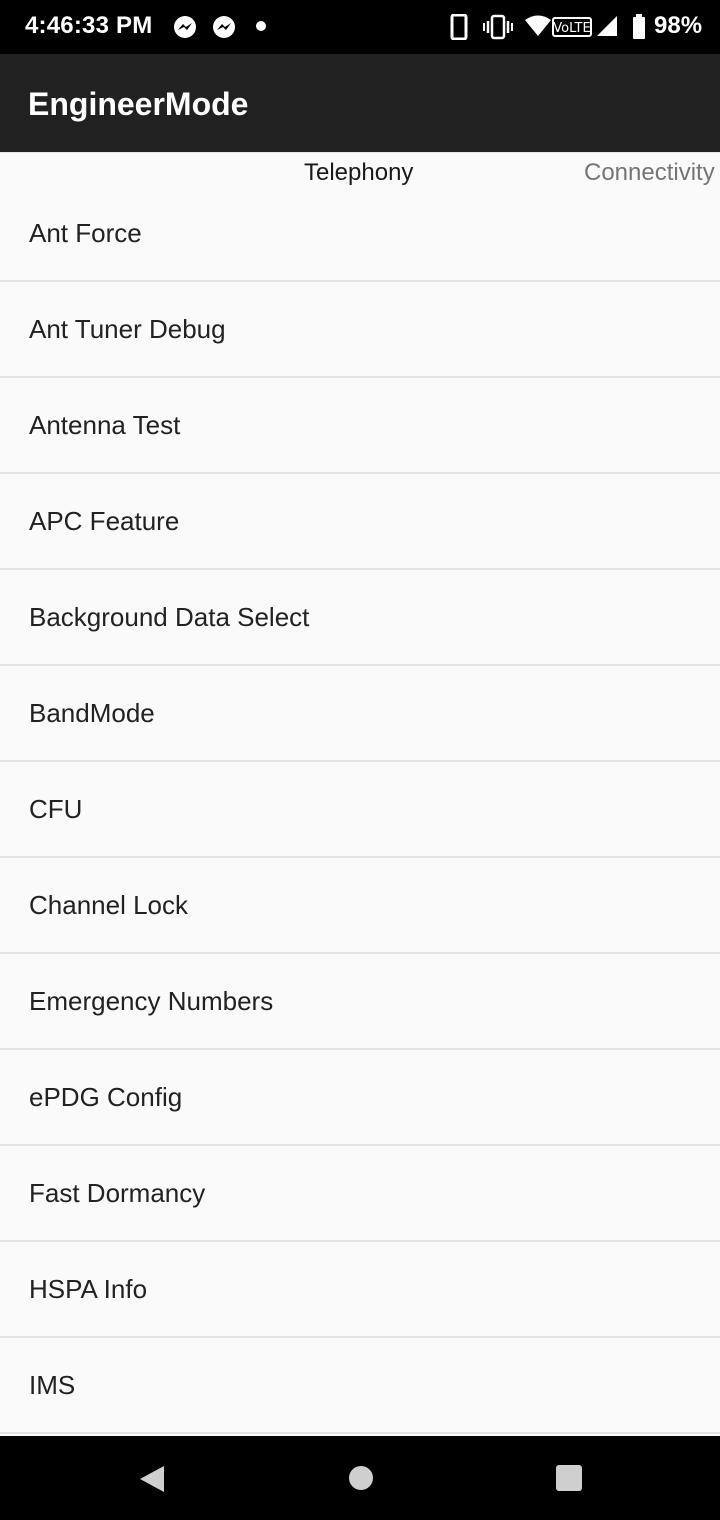 This screenshot has width=720, height=1520. I want to click on signal-icon, so click(607, 26).